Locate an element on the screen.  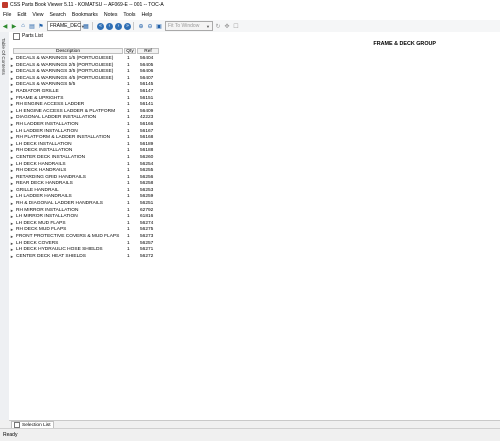
row-ref: 56272 is located at coordinates (147, 256).